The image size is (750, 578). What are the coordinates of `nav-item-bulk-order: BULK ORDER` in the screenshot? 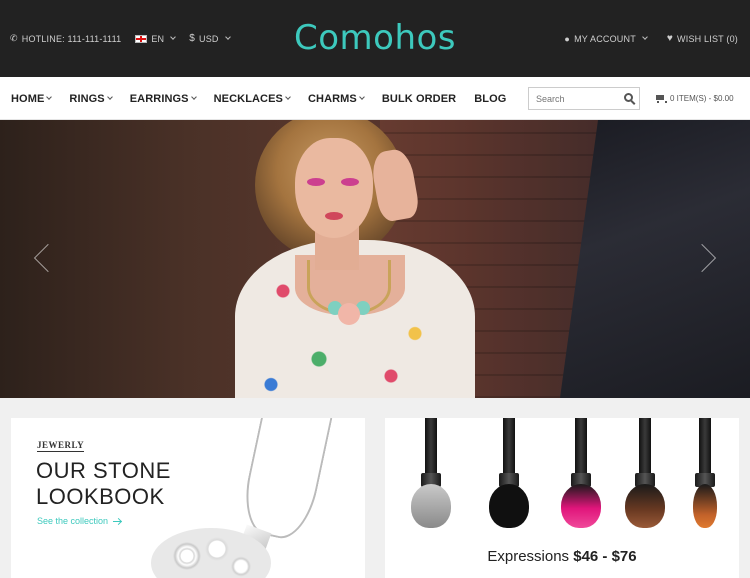 It's located at (419, 99).